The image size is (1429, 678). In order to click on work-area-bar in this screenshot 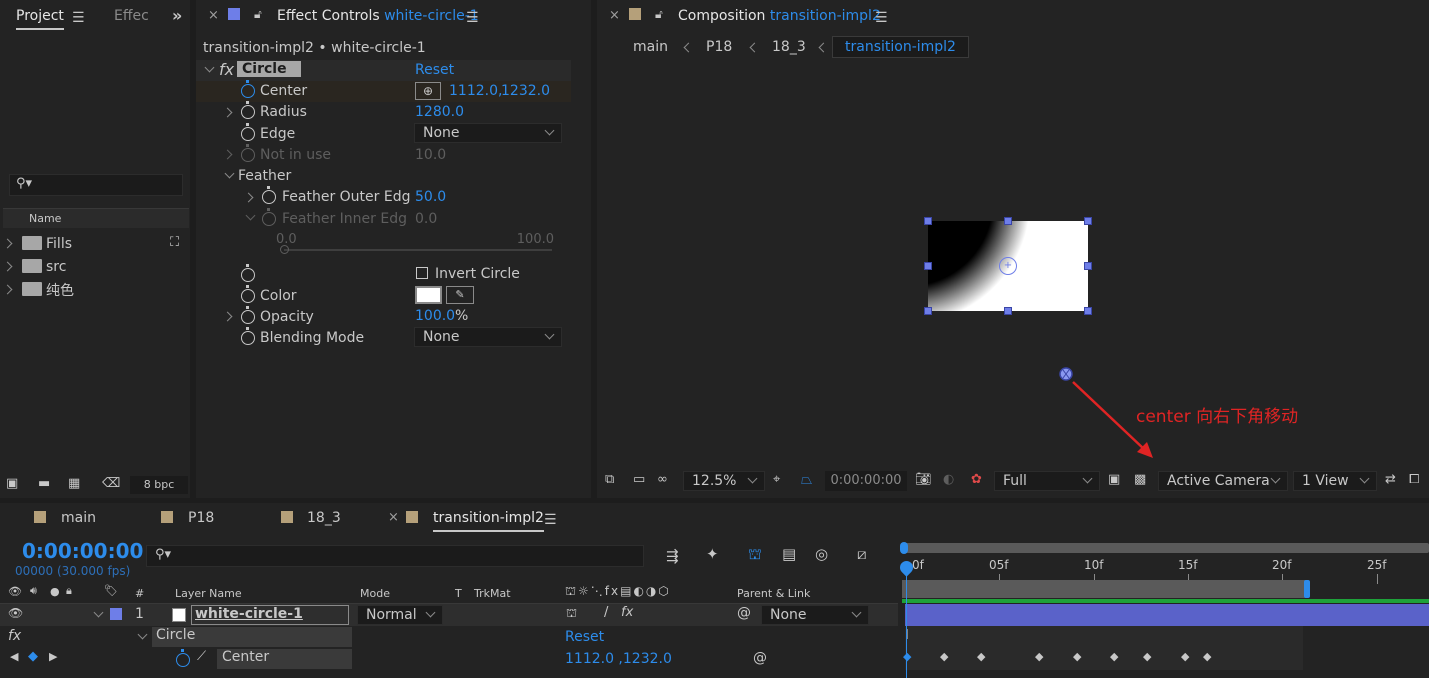, I will do `click(1106, 589)`.